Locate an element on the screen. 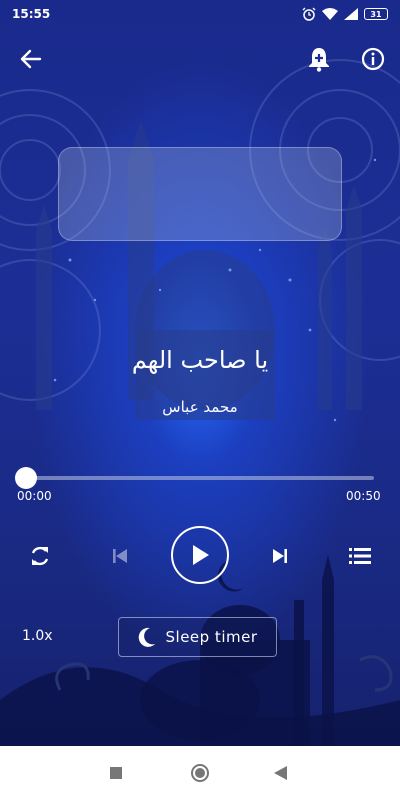 This screenshot has width=400, height=800. system-navigation-bar is located at coordinates (200, 773).